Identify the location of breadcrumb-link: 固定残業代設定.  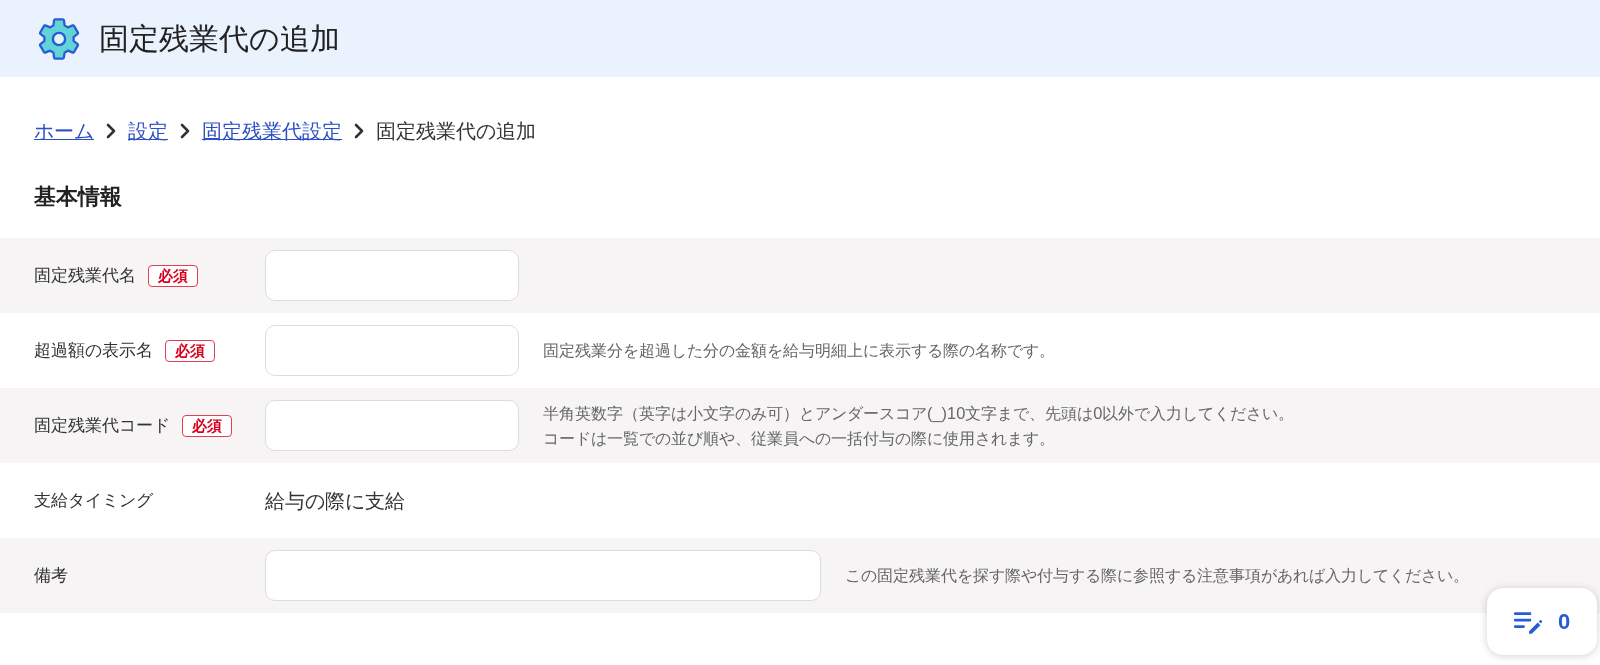
(272, 131).